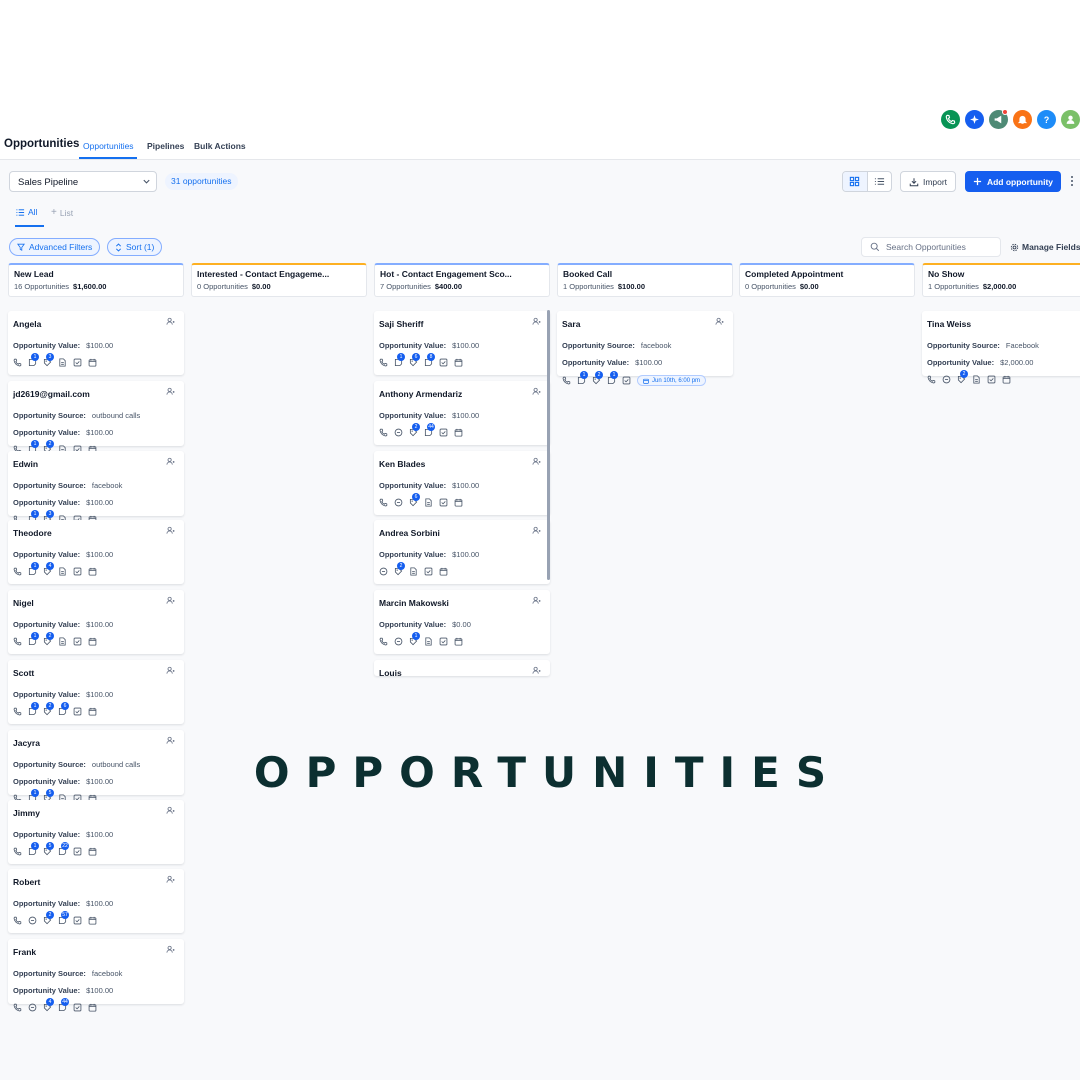  I want to click on note-icon: 57, so click(63, 918).